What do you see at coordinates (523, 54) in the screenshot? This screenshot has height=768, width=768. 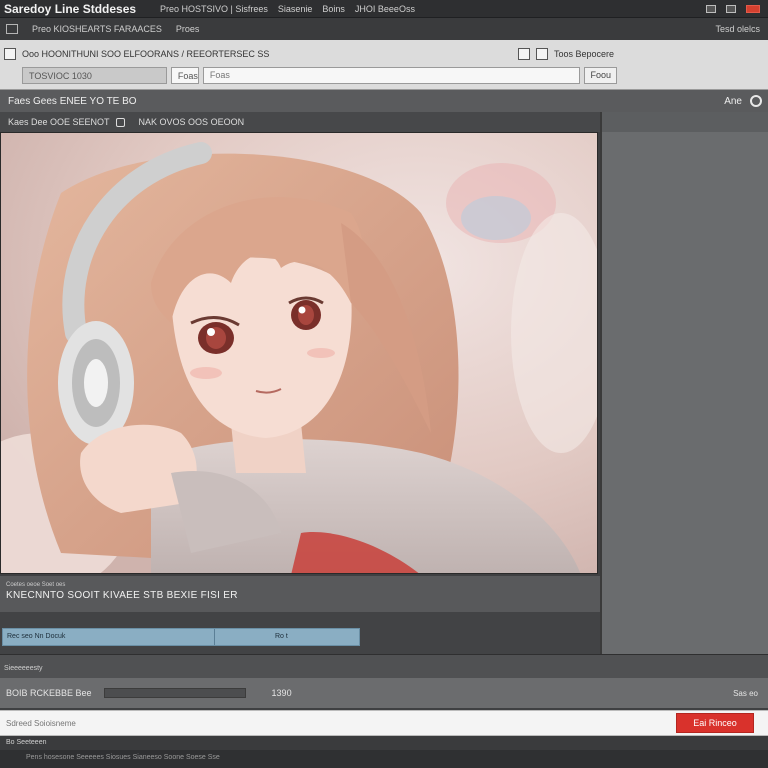 I see `picture-icon` at bounding box center [523, 54].